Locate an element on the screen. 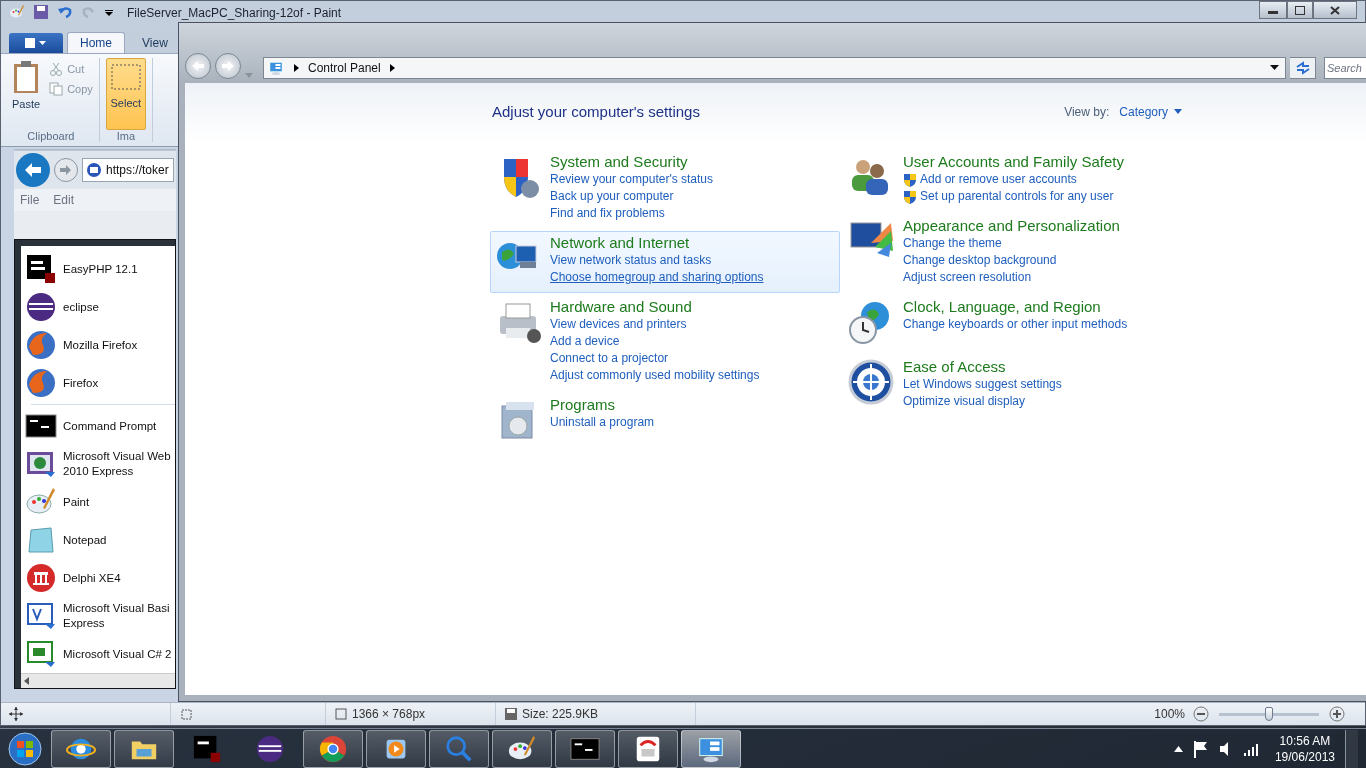  forward-arrow-icon is located at coordinates (228, 66).